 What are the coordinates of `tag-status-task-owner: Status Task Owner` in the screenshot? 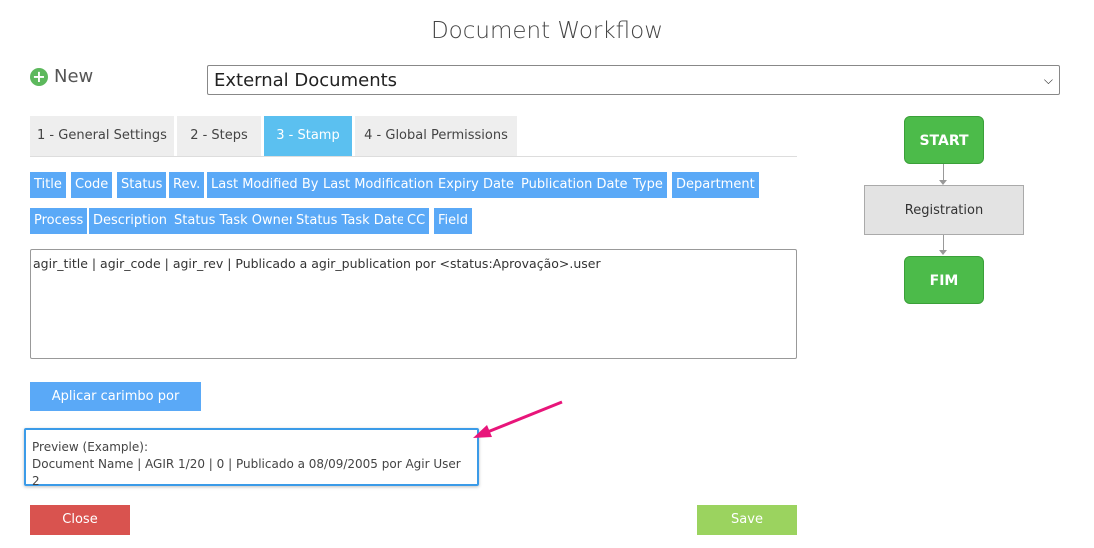 It's located at (234, 221).